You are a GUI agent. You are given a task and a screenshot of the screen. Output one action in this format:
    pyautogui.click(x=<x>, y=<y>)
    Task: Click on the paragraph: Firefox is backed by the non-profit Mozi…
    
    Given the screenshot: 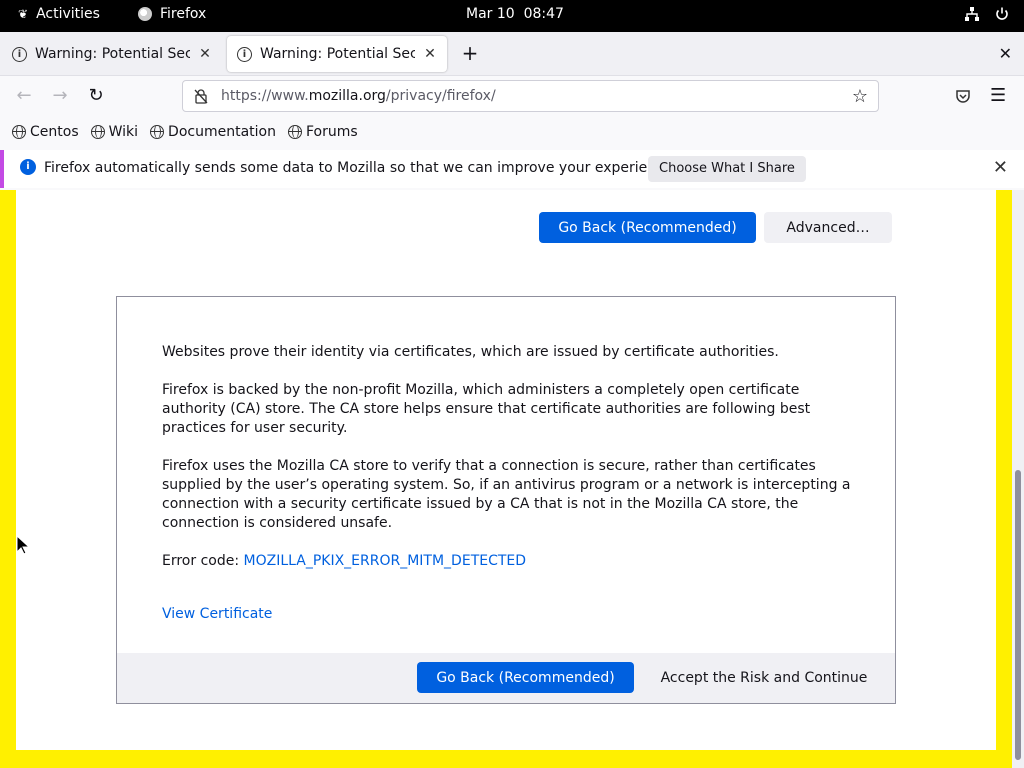 What is the action you would take?
    pyautogui.click(x=486, y=409)
    